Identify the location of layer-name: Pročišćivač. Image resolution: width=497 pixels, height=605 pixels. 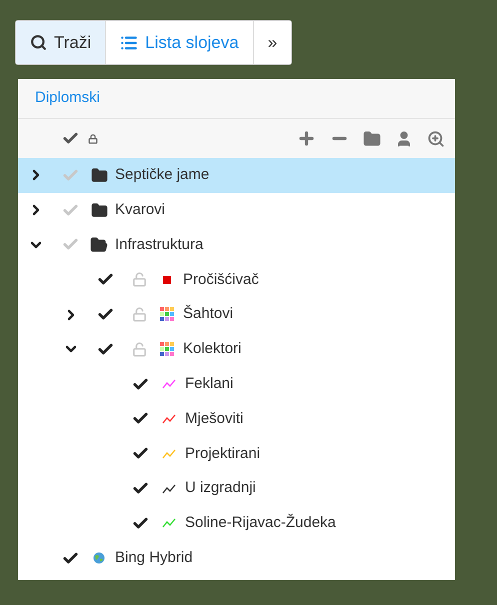
(221, 280).